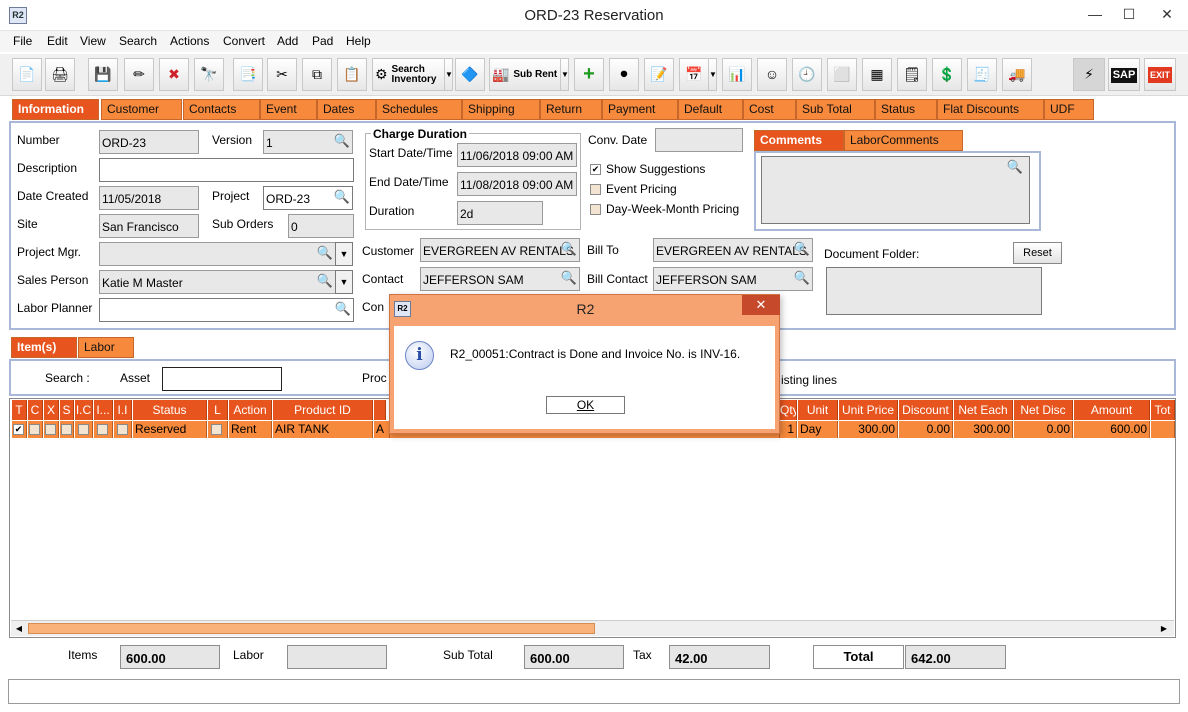 This screenshot has width=1188, height=712. I want to click on col-product-id: Product ID, so click(323, 410).